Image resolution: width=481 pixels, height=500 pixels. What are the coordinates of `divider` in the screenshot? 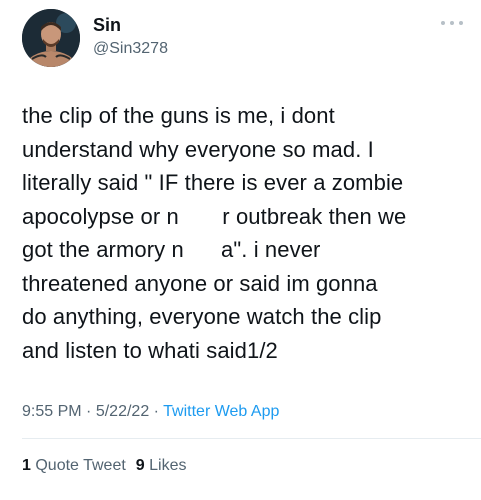 It's located at (251, 438).